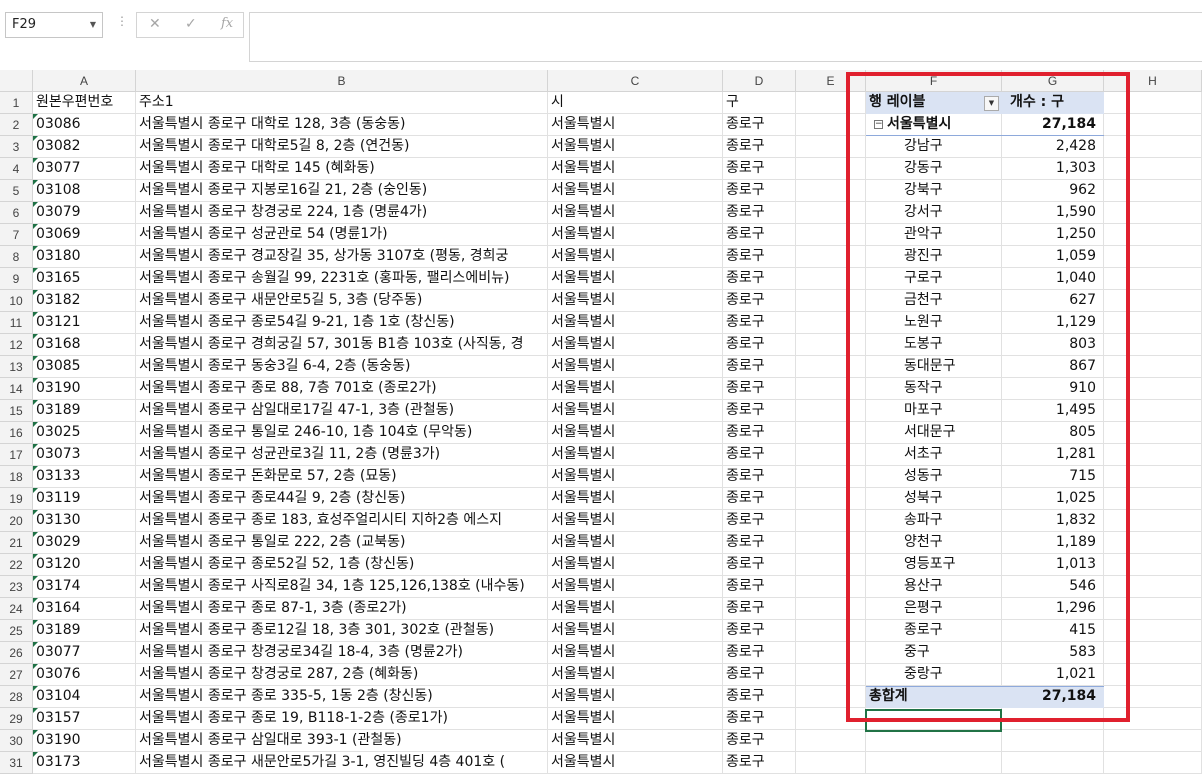 This screenshot has width=1202, height=781. I want to click on cell: 서울특별시 종로구 종로44길 9, 2층 (창신동), so click(342, 499).